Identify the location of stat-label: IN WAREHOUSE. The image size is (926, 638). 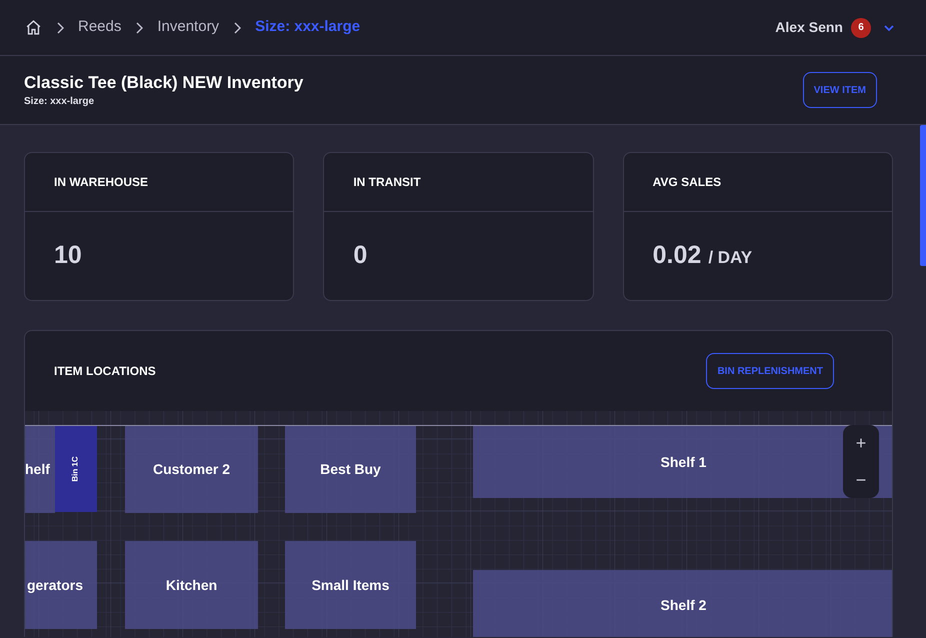
(101, 182).